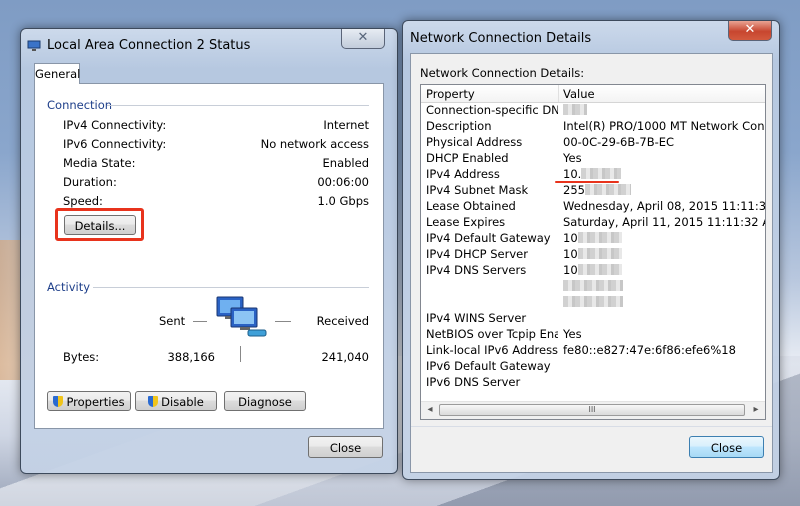 This screenshot has height=506, width=800. Describe the element at coordinates (467, 158) in the screenshot. I see `row-property: DHCP Enabled` at that location.